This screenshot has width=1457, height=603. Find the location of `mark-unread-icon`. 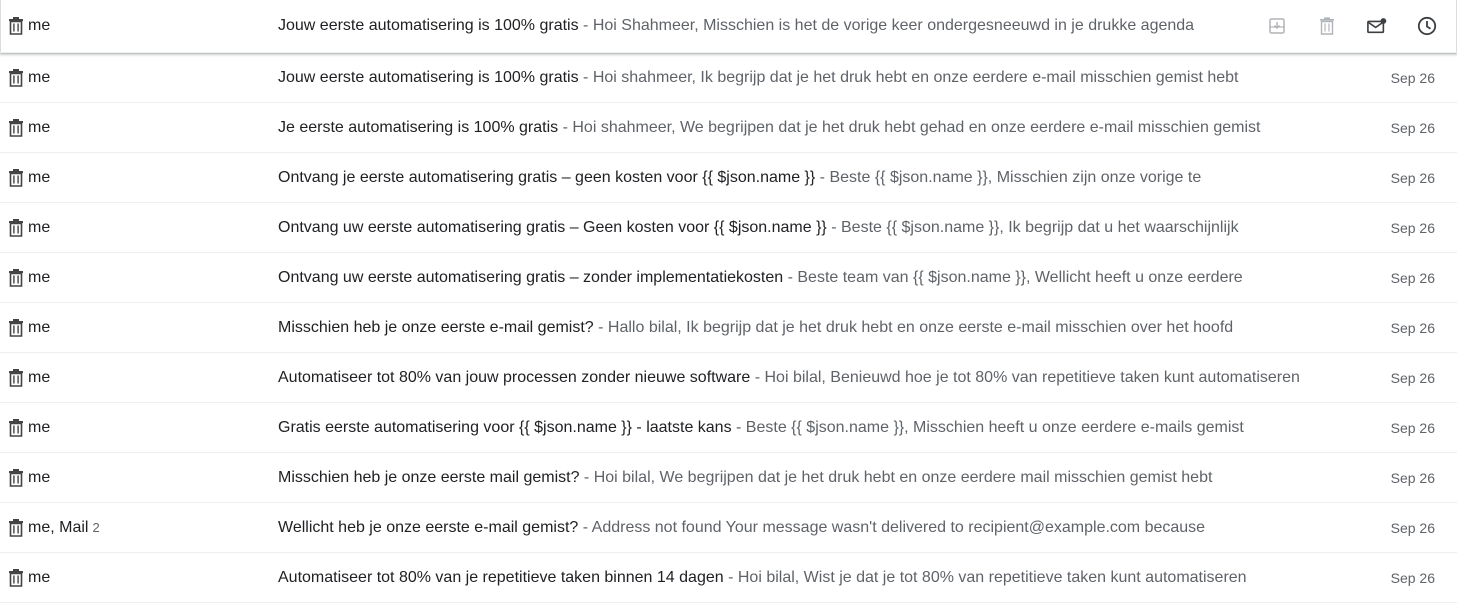

mark-unread-icon is located at coordinates (1377, 26).